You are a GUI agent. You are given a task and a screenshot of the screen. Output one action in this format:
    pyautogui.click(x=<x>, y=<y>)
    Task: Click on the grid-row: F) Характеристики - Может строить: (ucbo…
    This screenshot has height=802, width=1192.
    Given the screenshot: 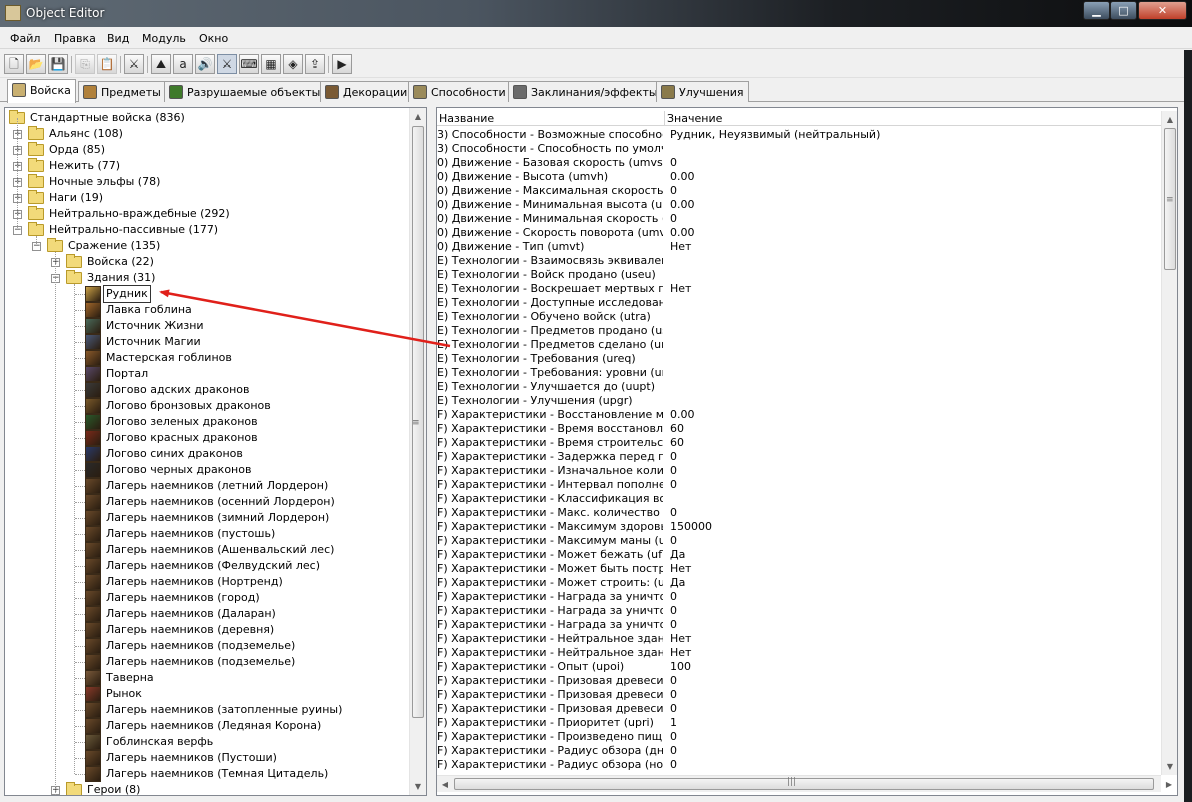 What is the action you would take?
    pyautogui.click(x=799, y=583)
    